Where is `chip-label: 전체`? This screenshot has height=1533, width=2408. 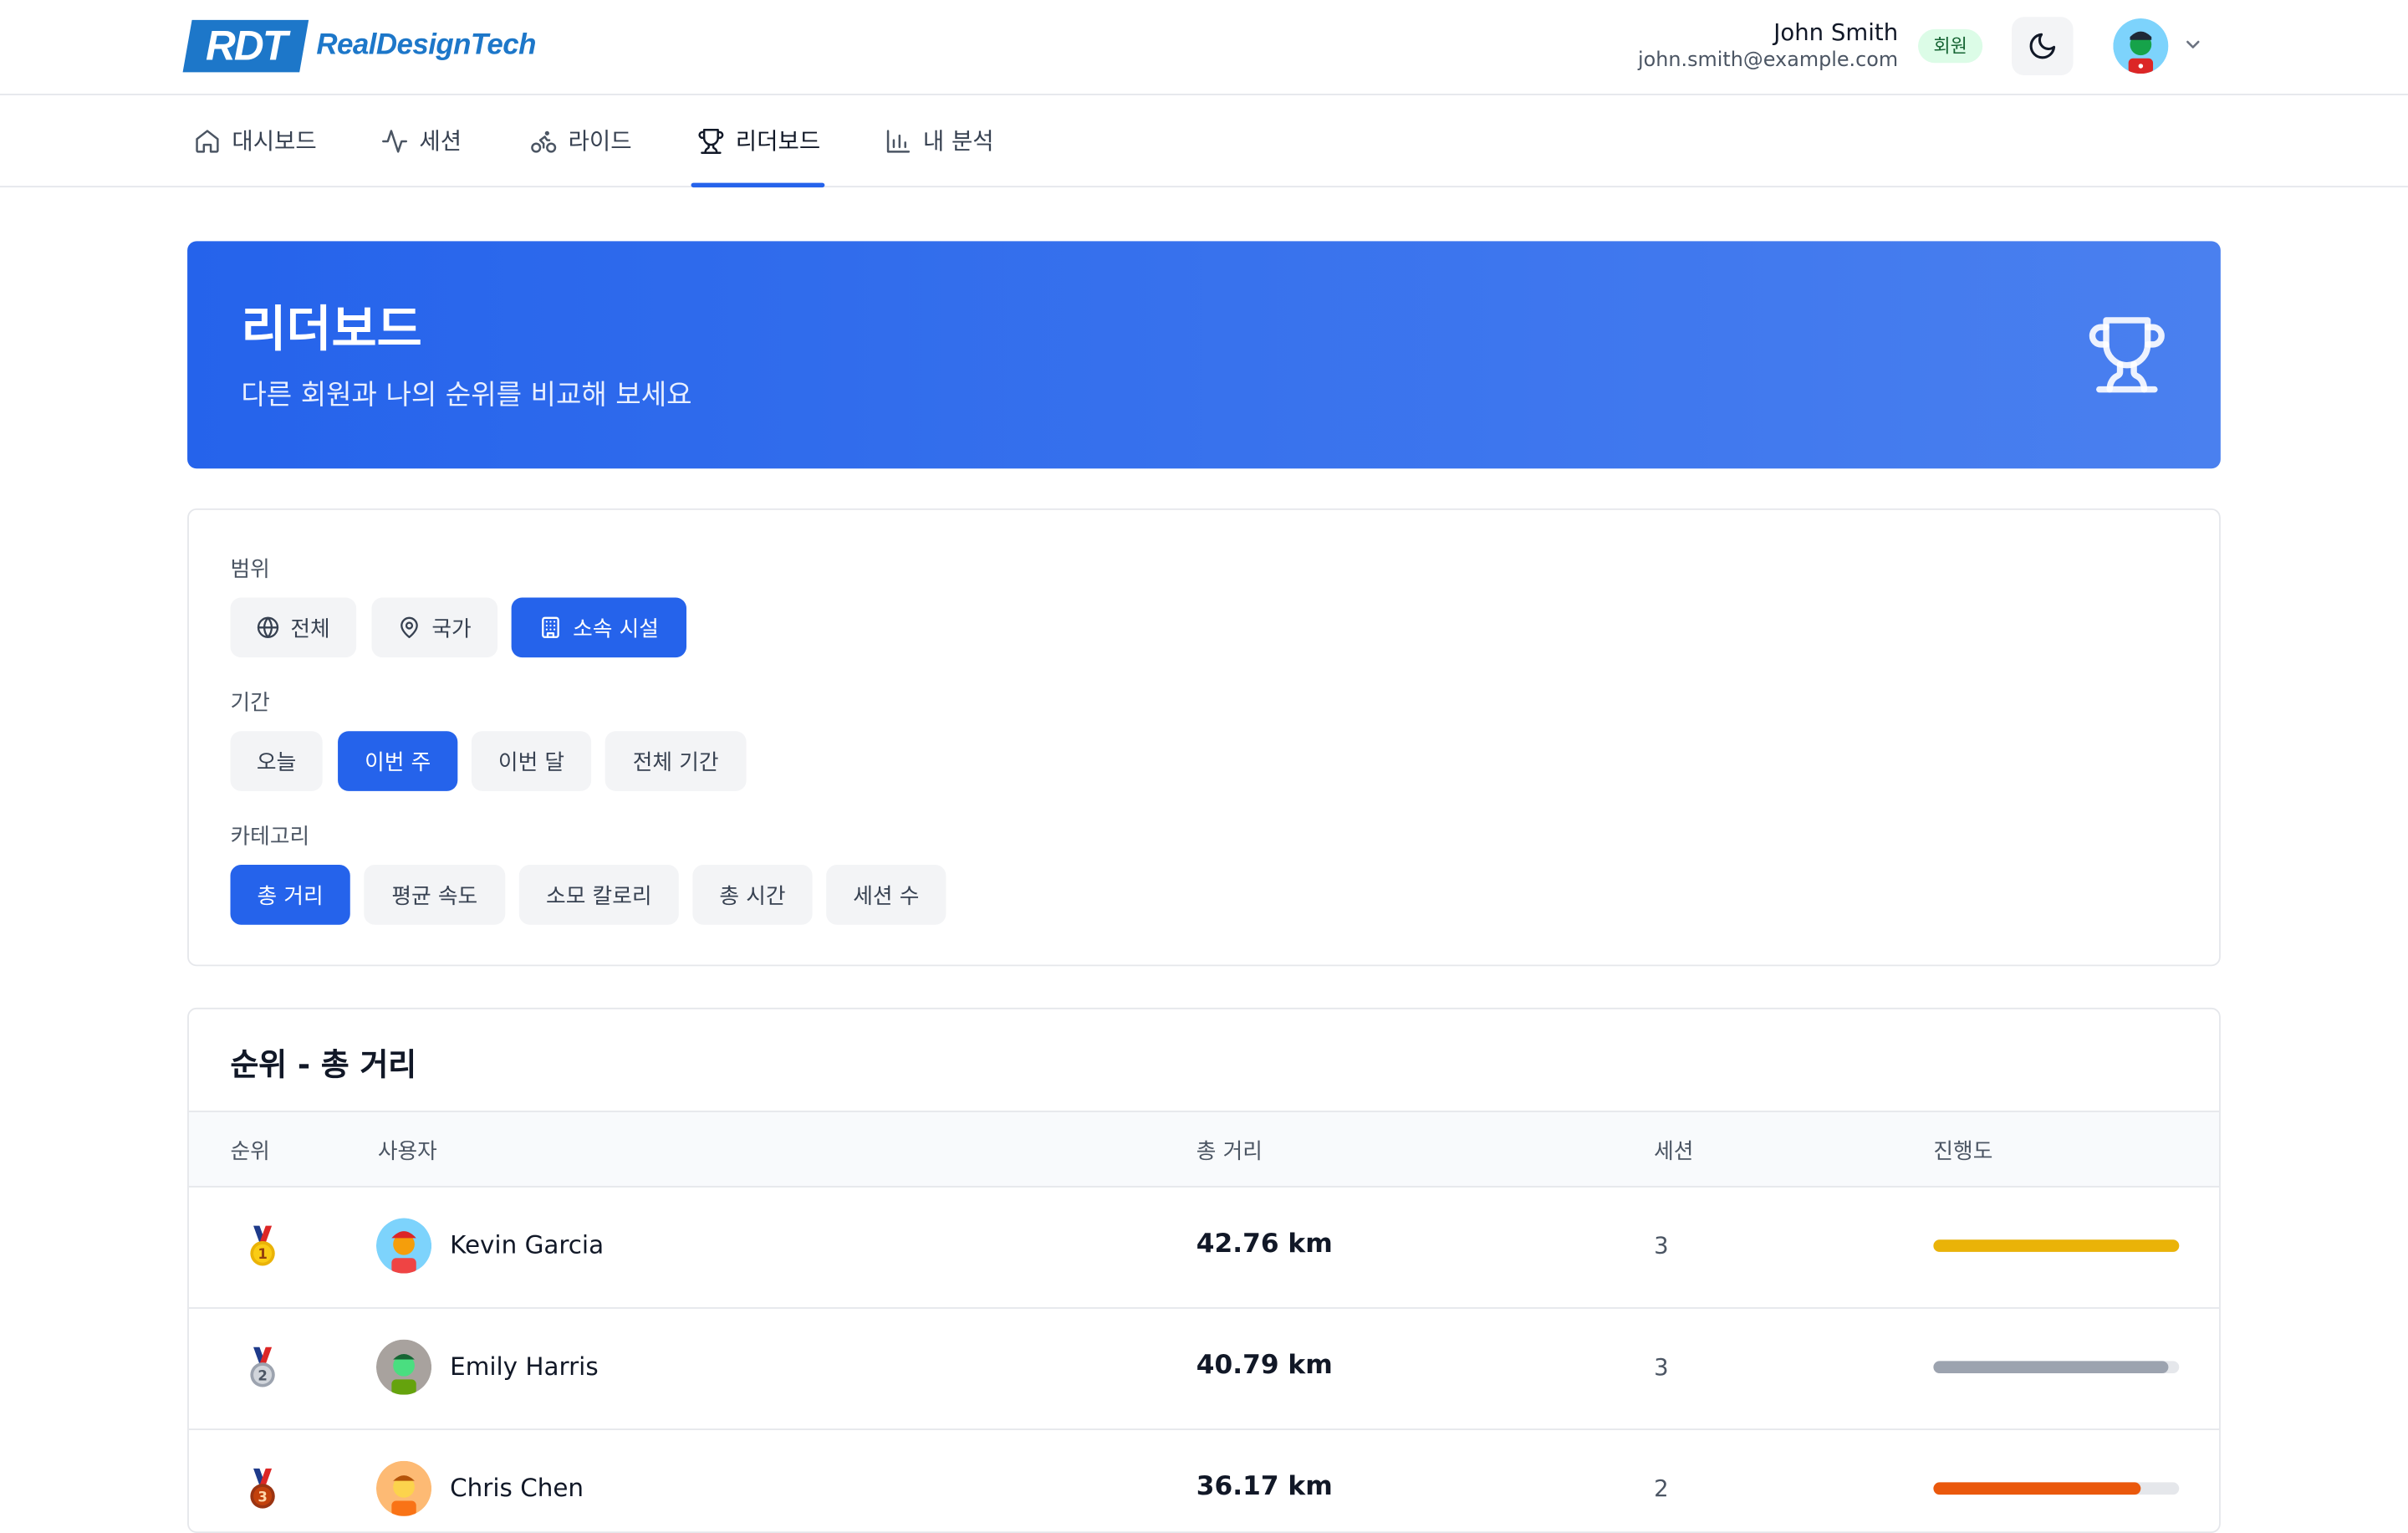 chip-label: 전체 is located at coordinates (310, 628).